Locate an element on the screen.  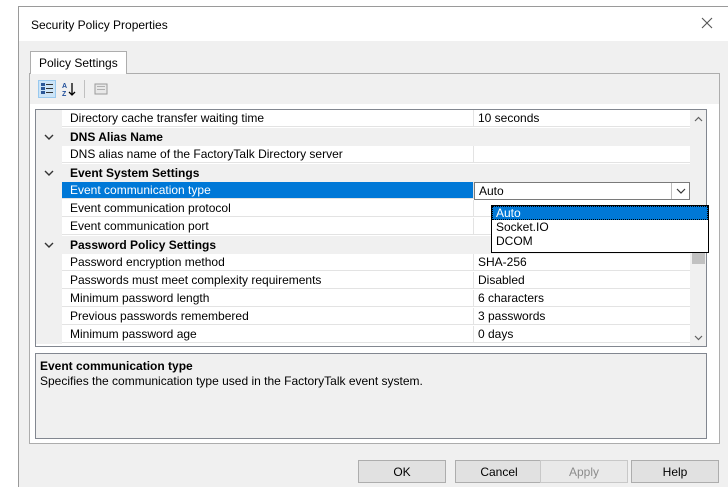
category-row: Event System Settings is located at coordinates (363, 173).